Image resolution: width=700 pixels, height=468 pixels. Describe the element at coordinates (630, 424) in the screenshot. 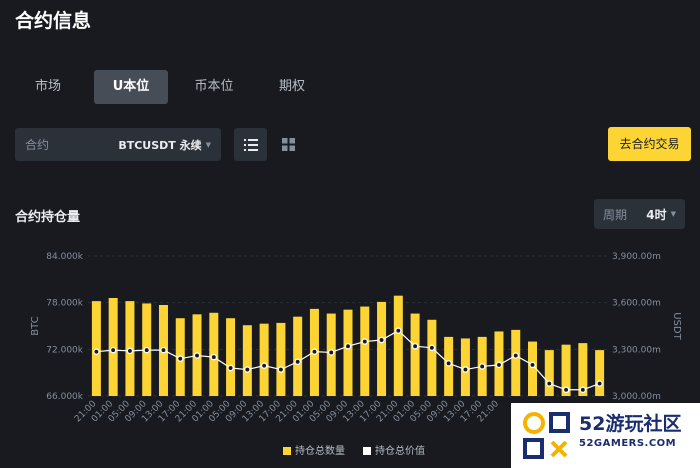

I see `watermark-title: 52游玩社区` at that location.